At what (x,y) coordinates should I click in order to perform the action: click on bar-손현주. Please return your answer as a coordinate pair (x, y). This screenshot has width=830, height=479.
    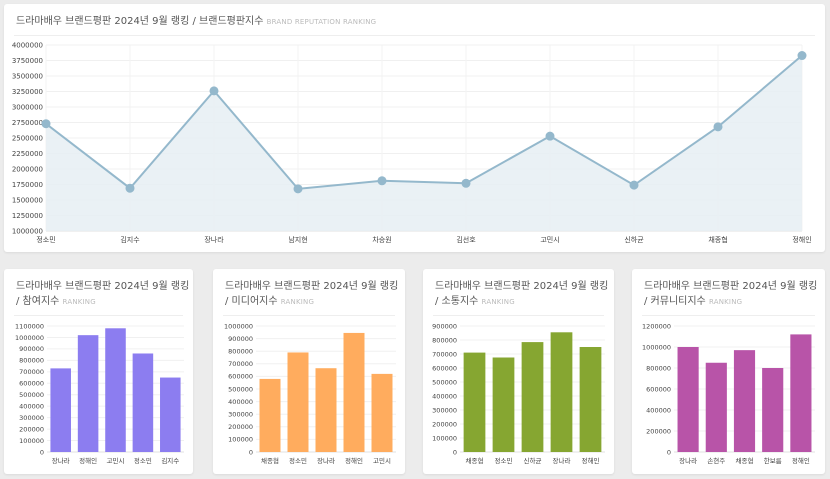
    Looking at the image, I should click on (716, 407).